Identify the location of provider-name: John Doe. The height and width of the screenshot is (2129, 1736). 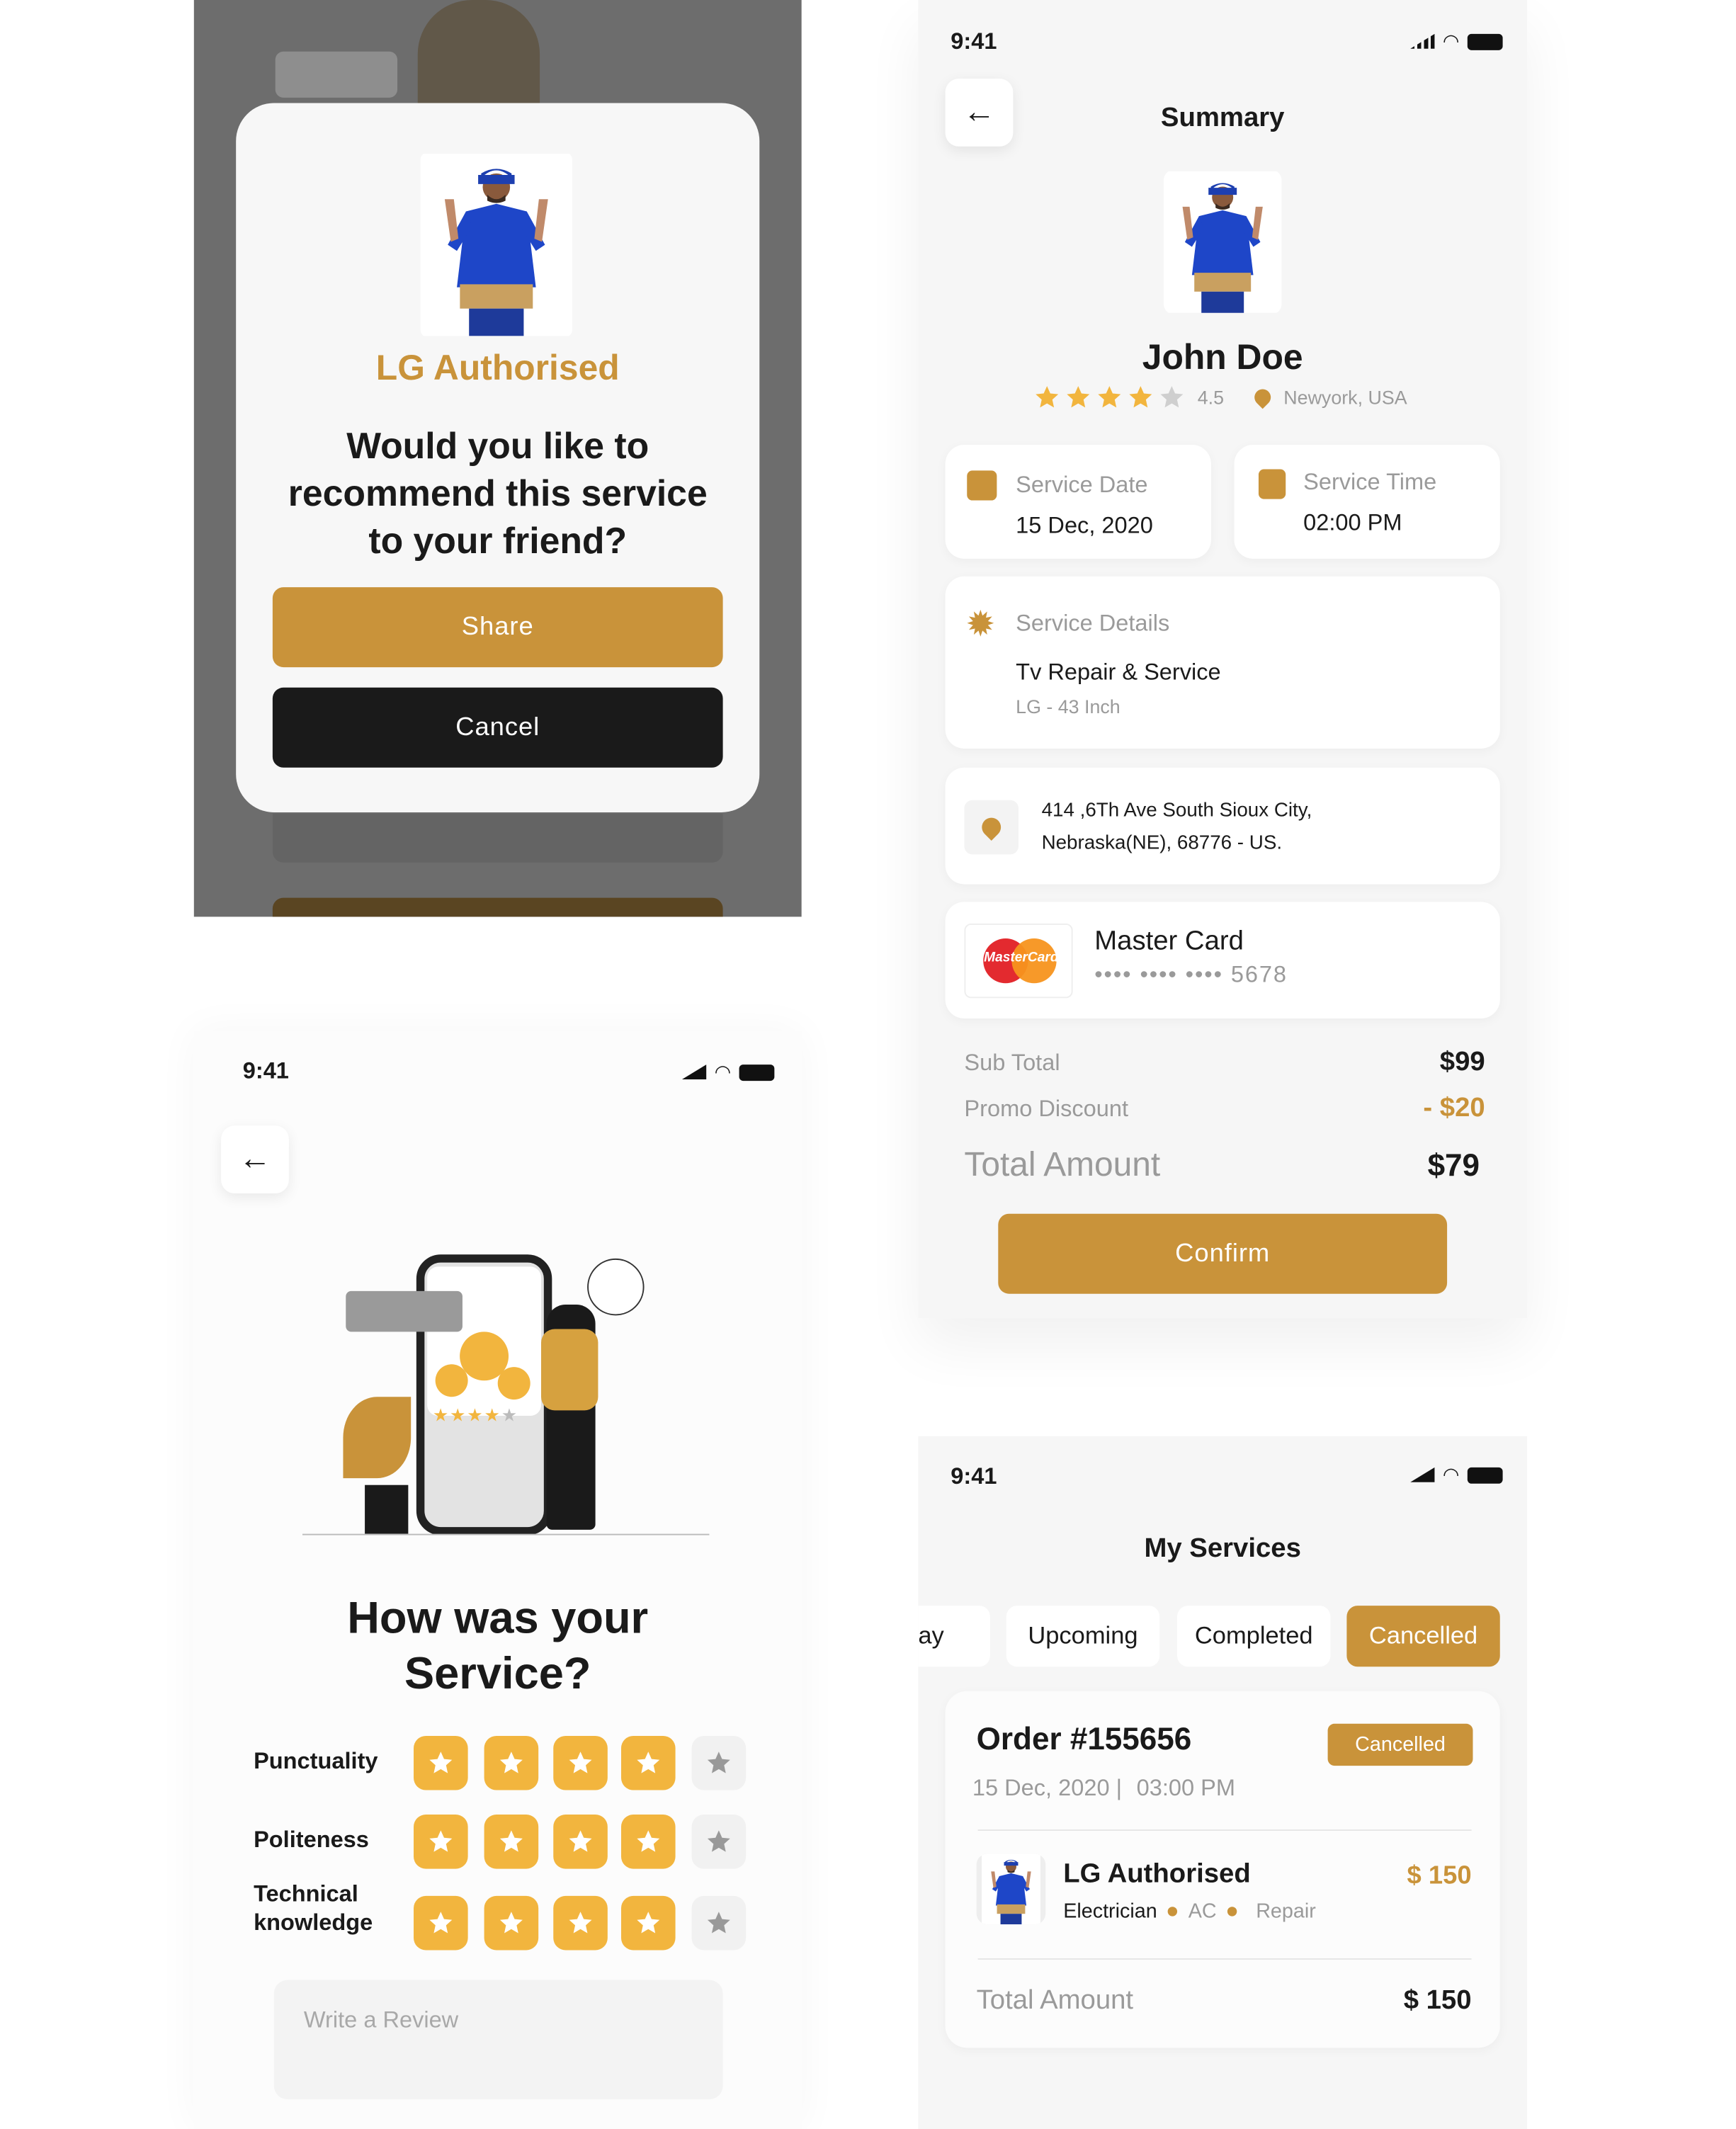
(1222, 356).